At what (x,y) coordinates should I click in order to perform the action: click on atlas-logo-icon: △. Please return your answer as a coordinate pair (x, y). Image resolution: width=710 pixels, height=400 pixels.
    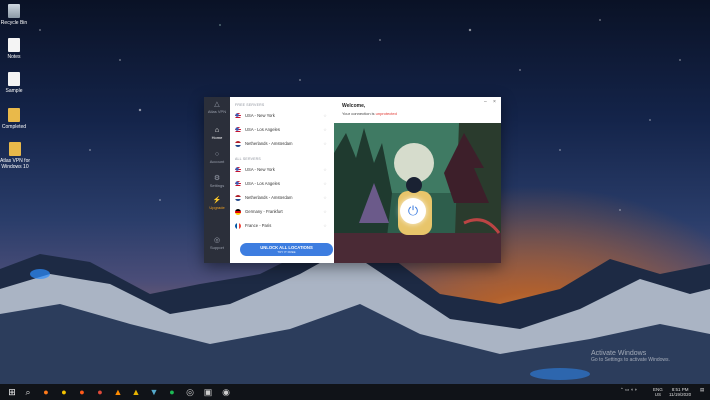
    Looking at the image, I should click on (217, 104).